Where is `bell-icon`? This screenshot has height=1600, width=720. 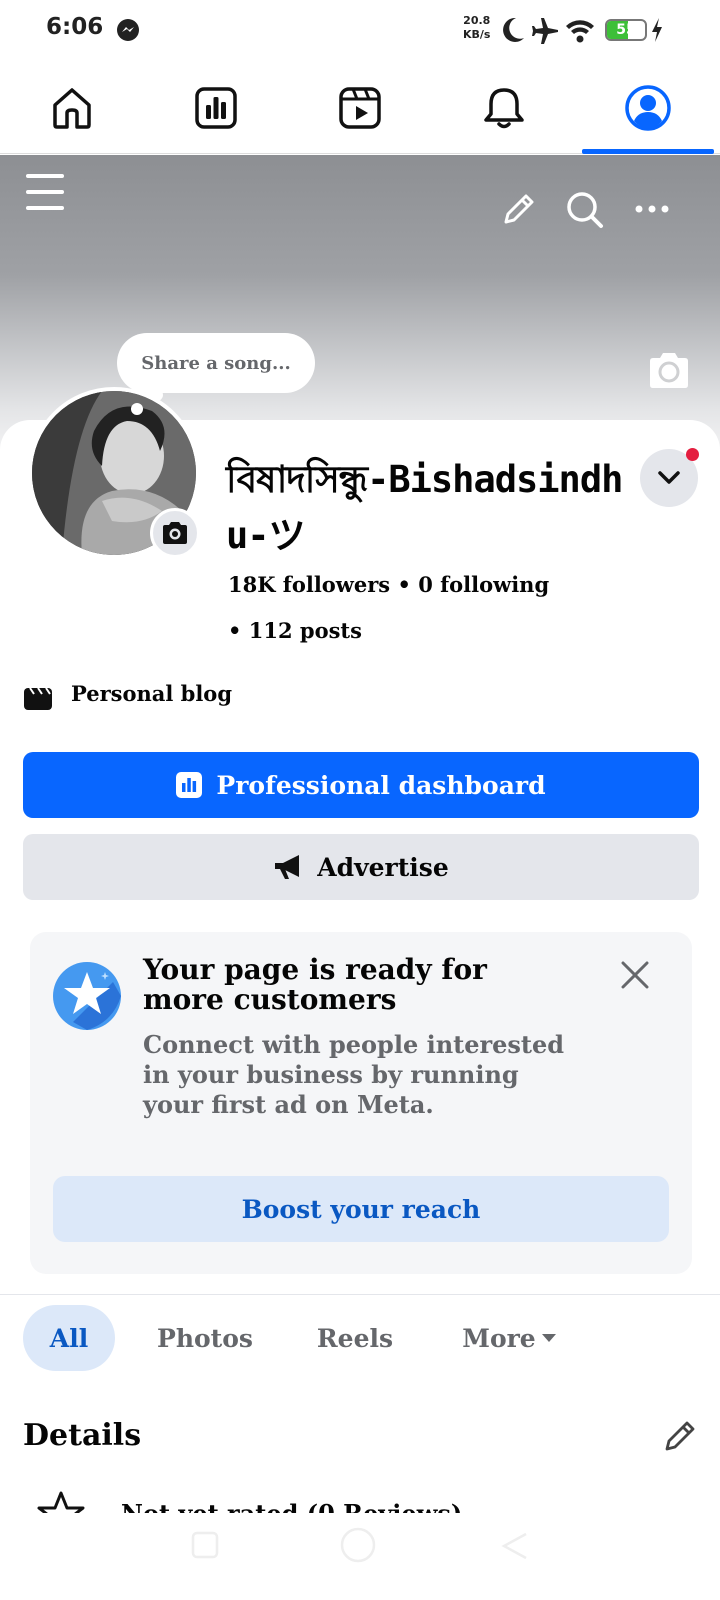
bell-icon is located at coordinates (504, 108).